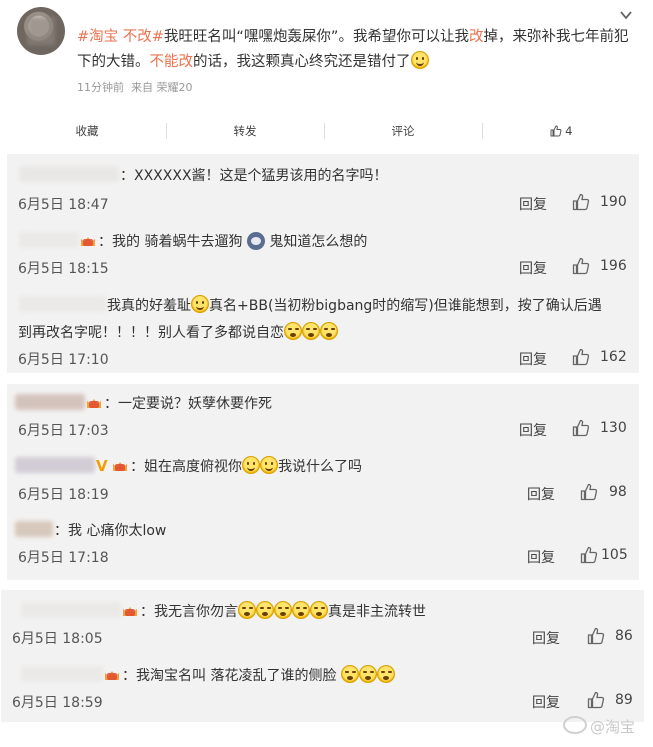  Describe the element at coordinates (613, 202) in the screenshot. I see `like-count: 190` at that location.